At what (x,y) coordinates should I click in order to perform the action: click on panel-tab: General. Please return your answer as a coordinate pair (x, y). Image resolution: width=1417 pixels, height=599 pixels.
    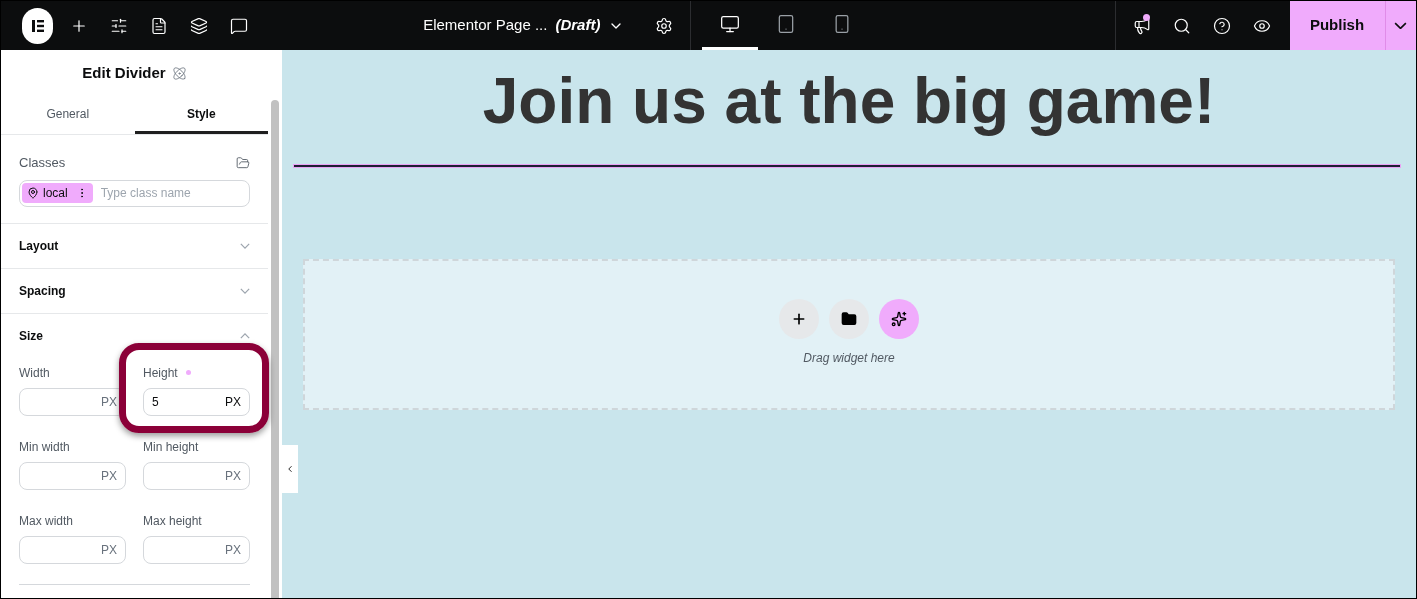
    Looking at the image, I should click on (68, 115).